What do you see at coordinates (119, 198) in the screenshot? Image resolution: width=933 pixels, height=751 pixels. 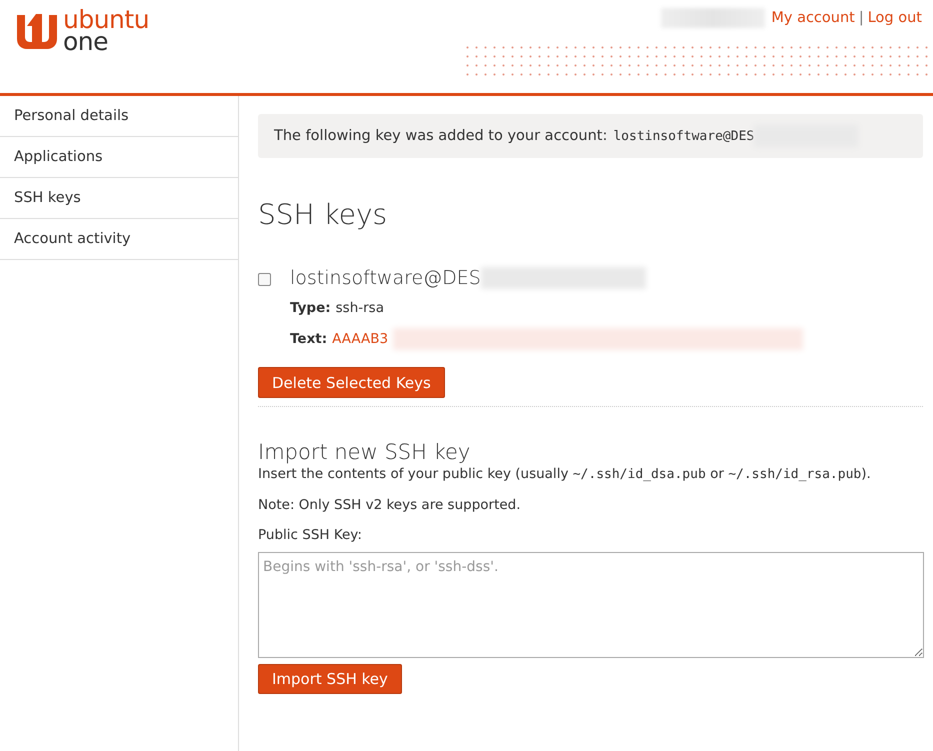 I see `sidebar-item: SSH keys` at bounding box center [119, 198].